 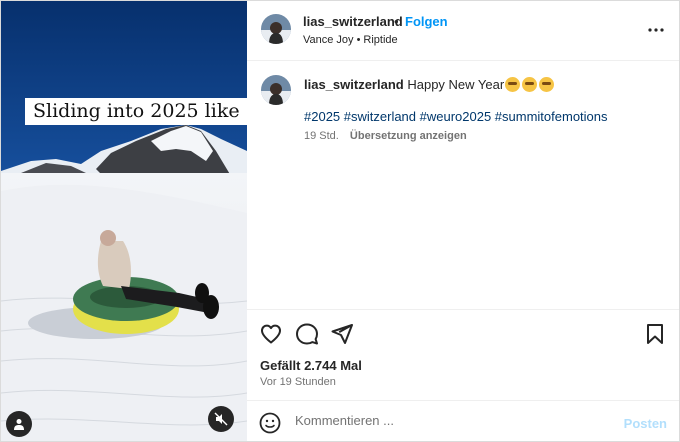 What do you see at coordinates (298, 382) in the screenshot?
I see `post-timestamp: Vor 19 Stunden` at bounding box center [298, 382].